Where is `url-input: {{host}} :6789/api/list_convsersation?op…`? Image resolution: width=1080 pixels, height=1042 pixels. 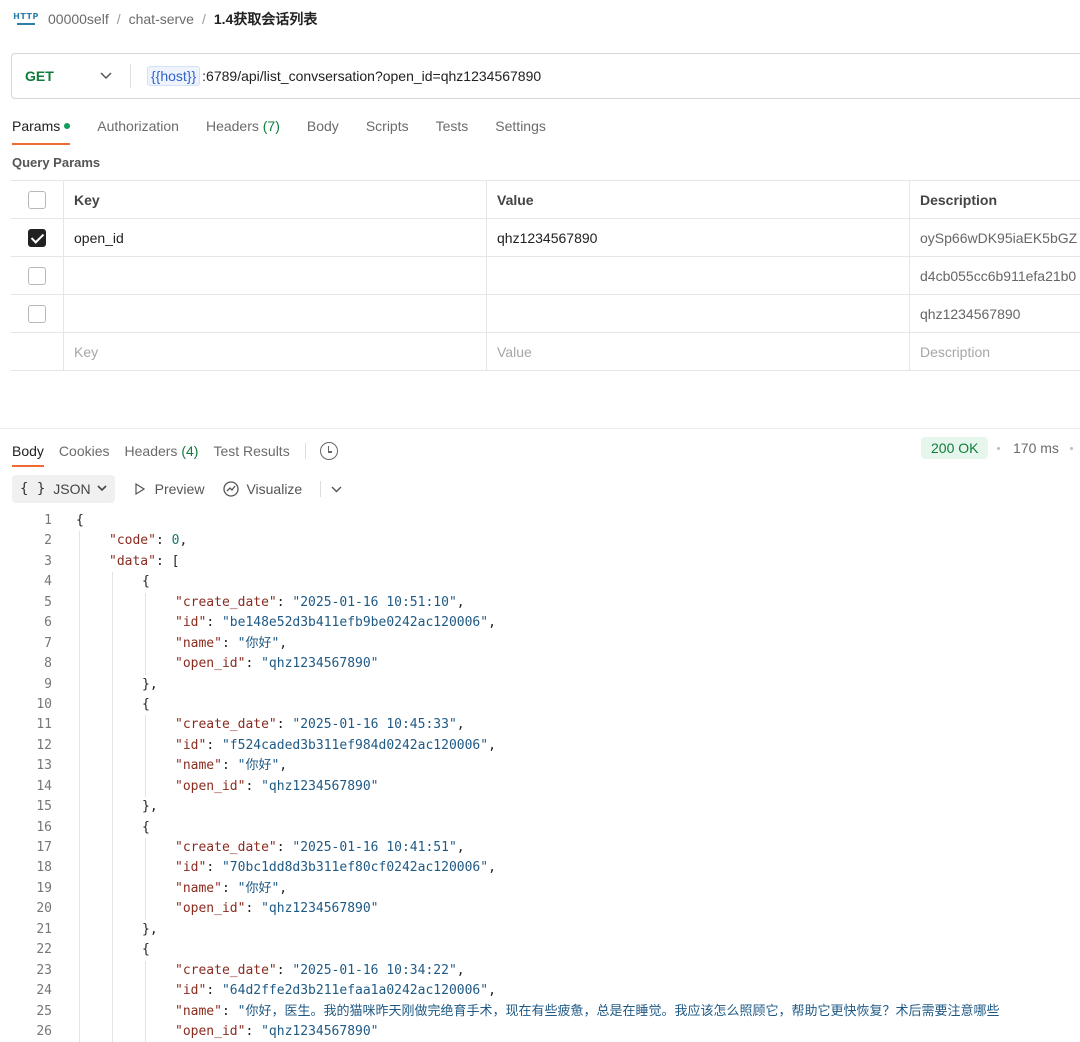 url-input: {{host}} :6789/api/list_convsersation?op… is located at coordinates (344, 76).